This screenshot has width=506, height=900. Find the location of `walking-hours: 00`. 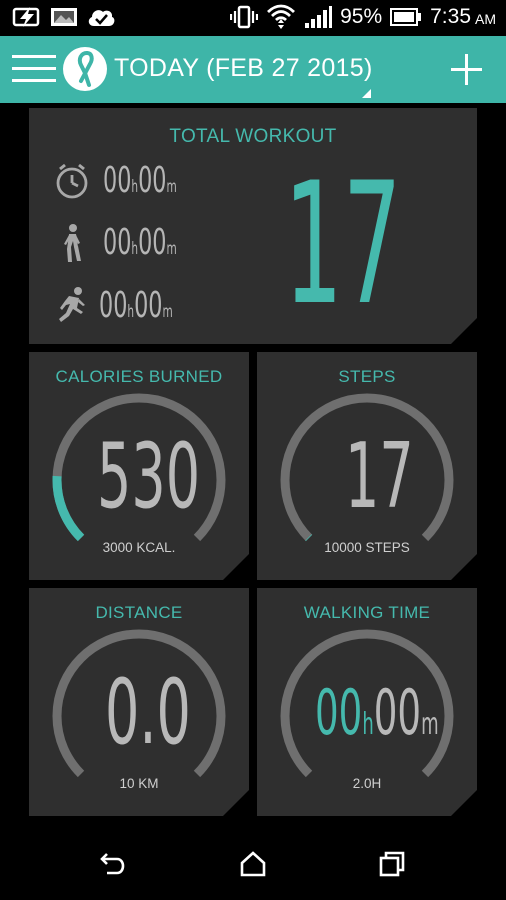

walking-hours: 00 is located at coordinates (117, 242).